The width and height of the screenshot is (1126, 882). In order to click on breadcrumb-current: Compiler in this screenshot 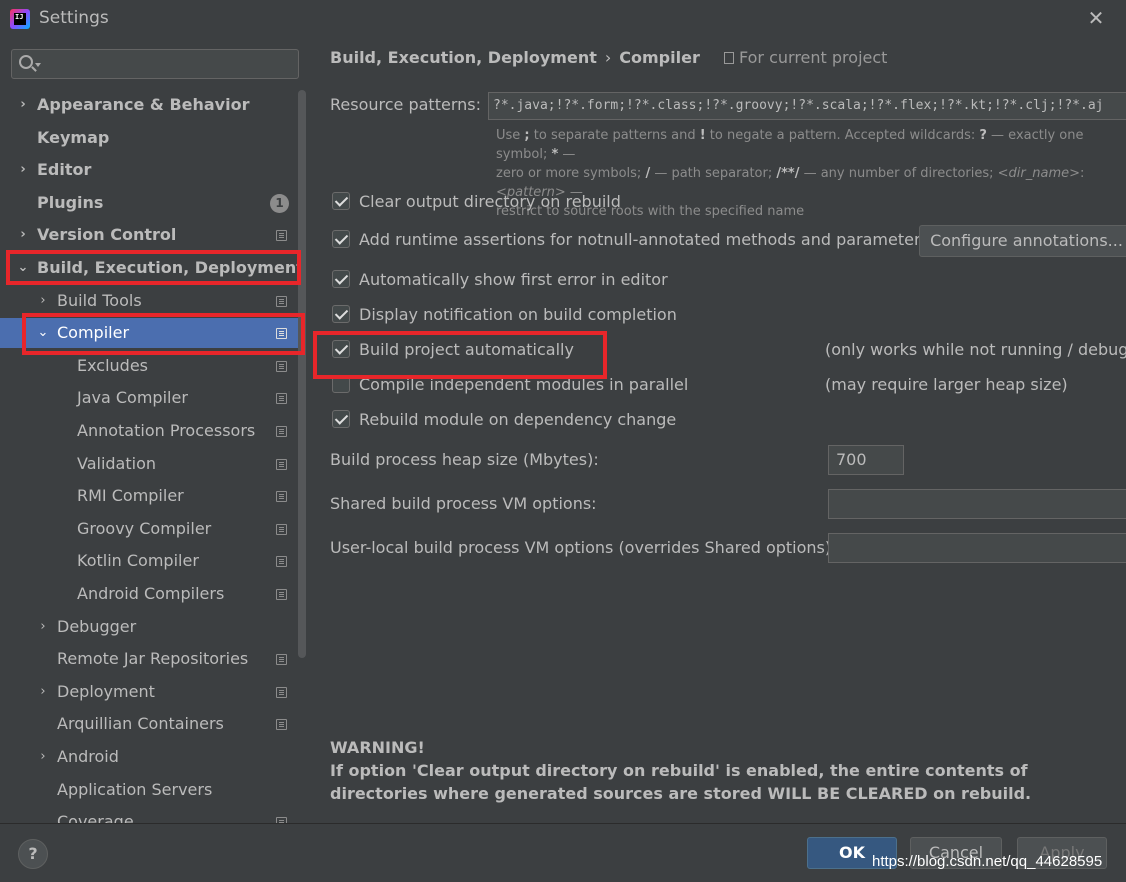, I will do `click(659, 57)`.